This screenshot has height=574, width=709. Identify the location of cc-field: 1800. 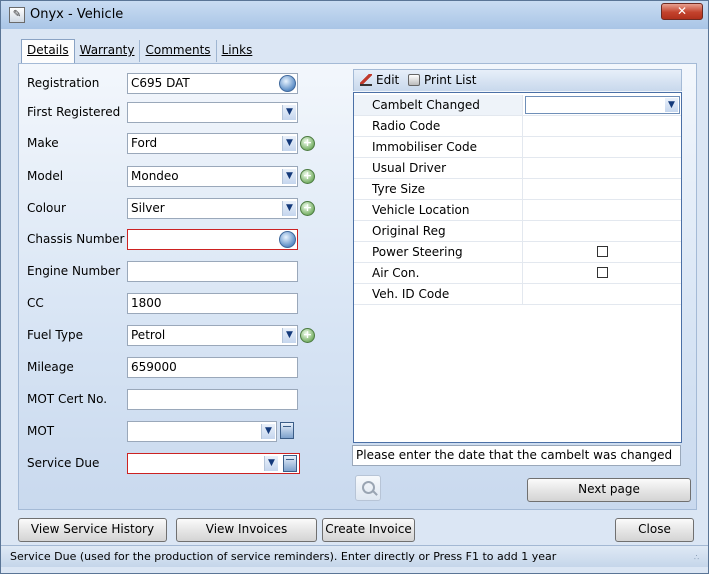
(212, 303).